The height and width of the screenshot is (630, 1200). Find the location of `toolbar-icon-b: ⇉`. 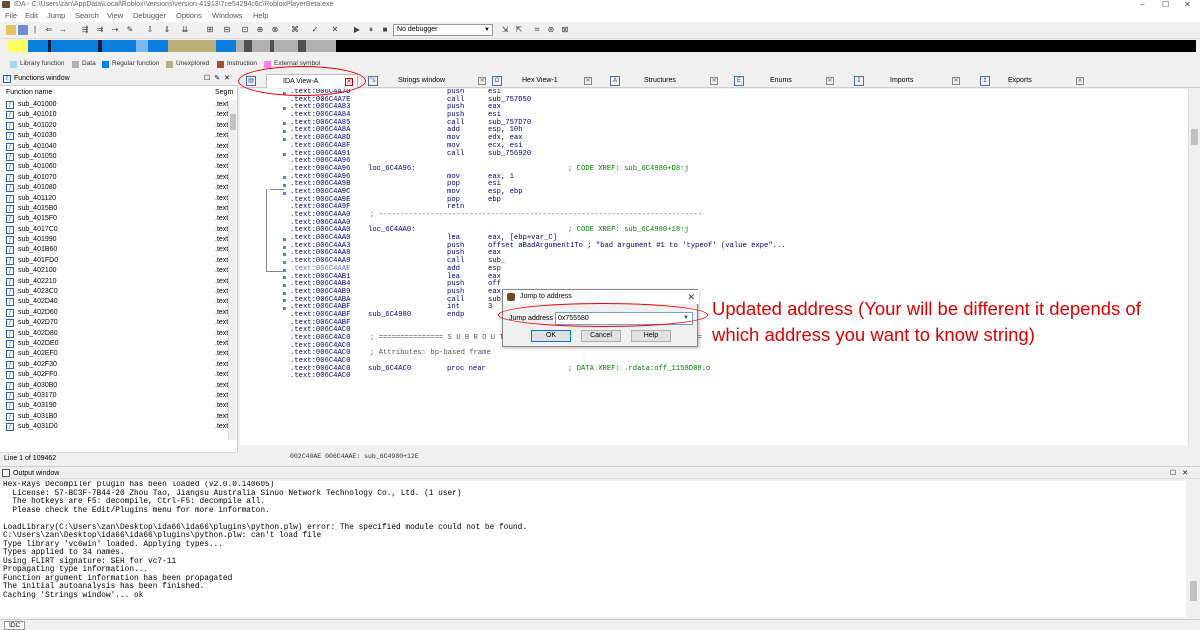

toolbar-icon-b: ⇉ is located at coordinates (100, 30).